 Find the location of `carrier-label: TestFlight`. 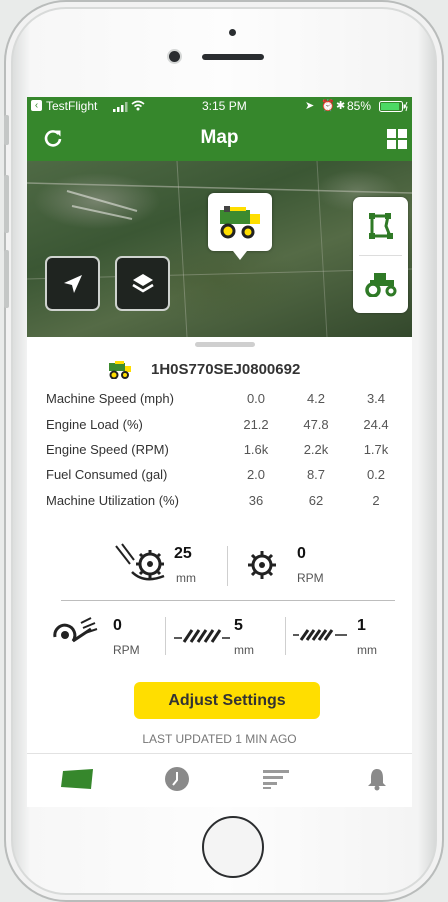

carrier-label: TestFlight is located at coordinates (72, 106).